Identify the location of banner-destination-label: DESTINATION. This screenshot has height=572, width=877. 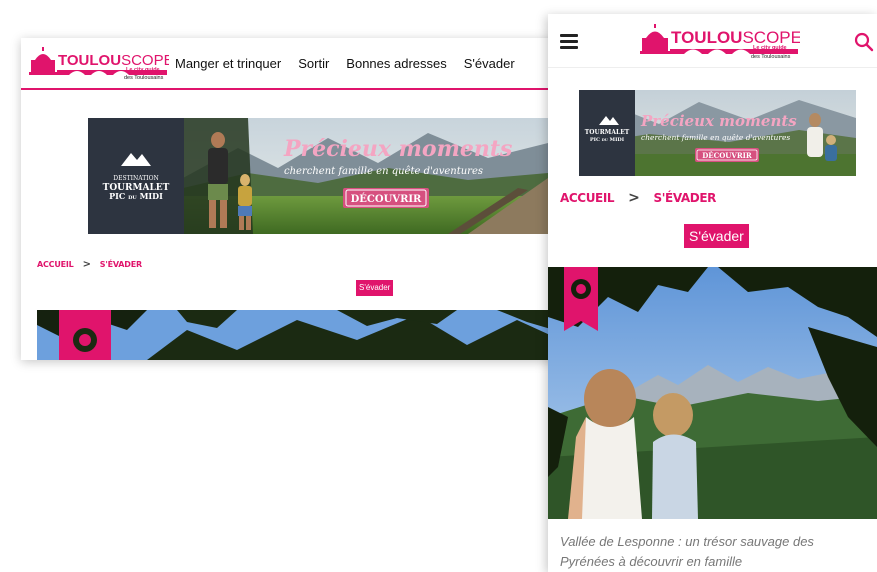
(135, 178).